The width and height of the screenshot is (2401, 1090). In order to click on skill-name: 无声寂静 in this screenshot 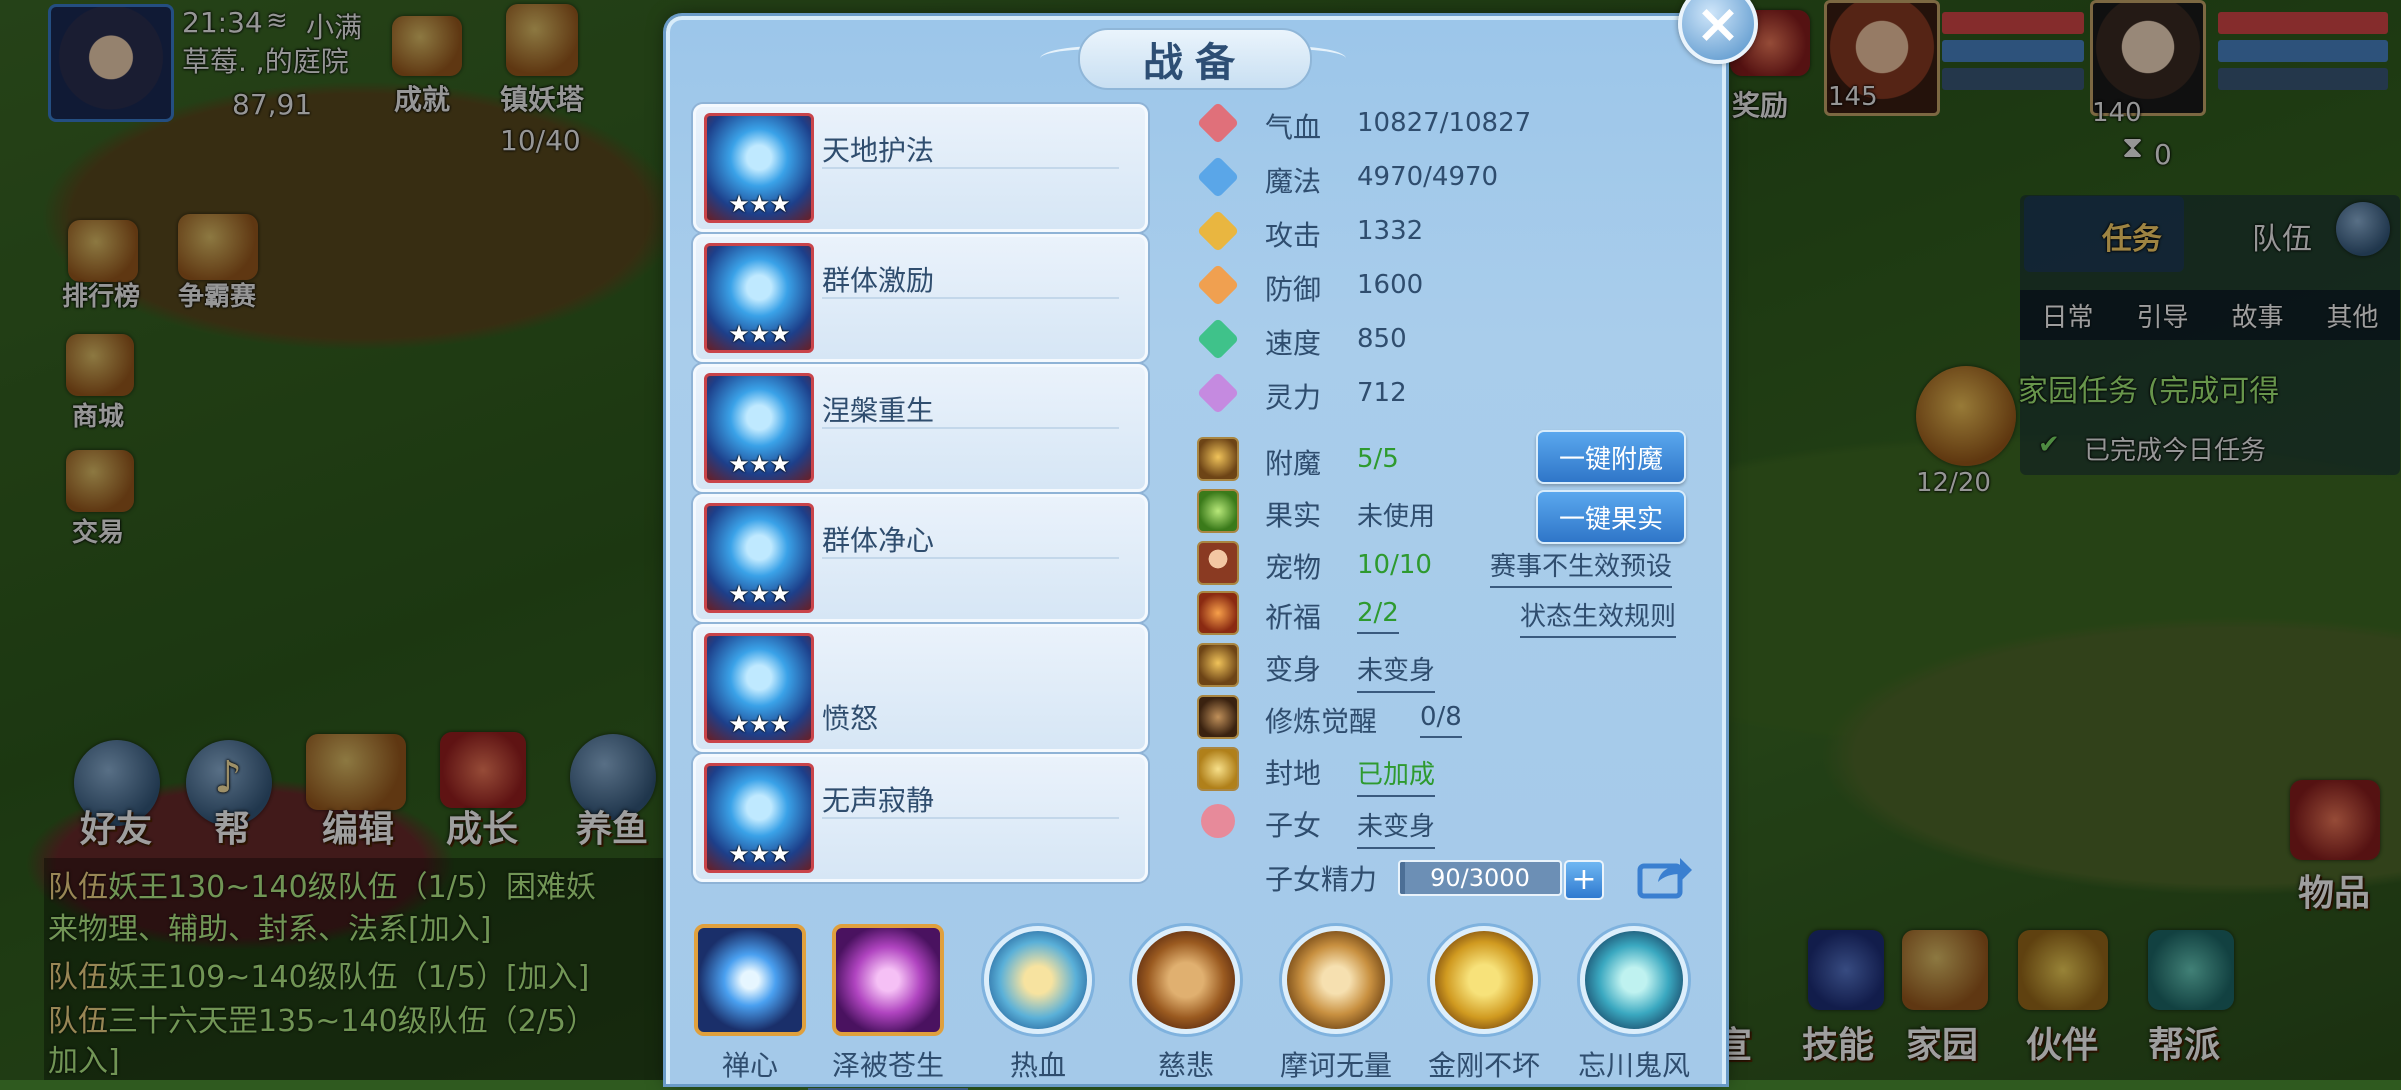, I will do `click(878, 800)`.